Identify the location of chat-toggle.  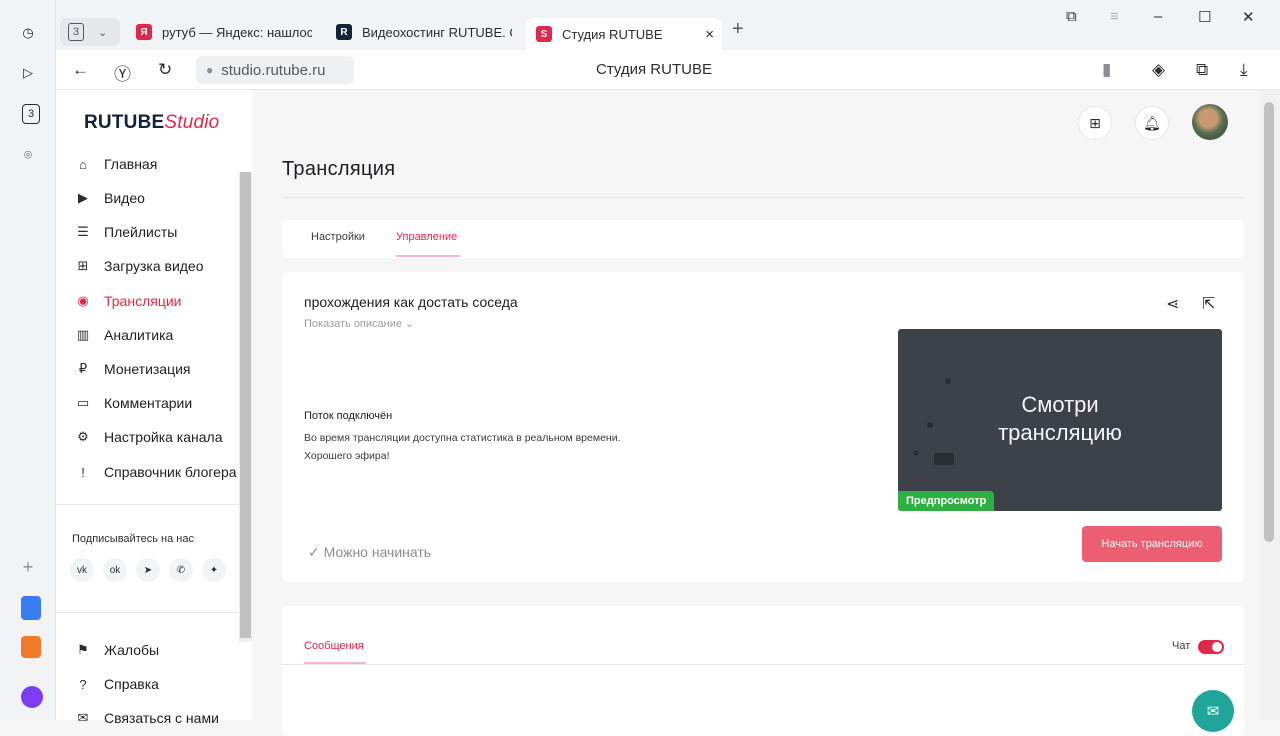
(1211, 647).